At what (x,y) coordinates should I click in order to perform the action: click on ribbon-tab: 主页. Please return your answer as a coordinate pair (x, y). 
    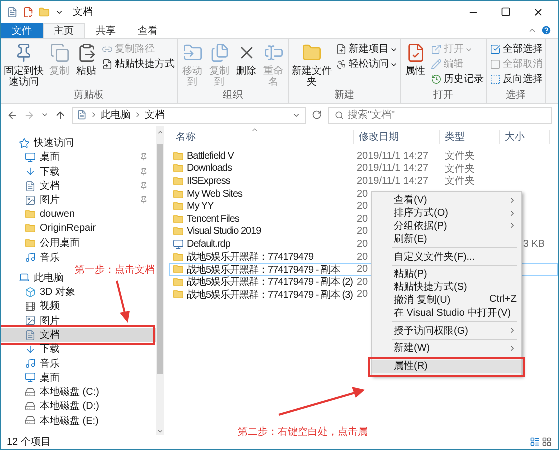
    Looking at the image, I should click on (64, 30).